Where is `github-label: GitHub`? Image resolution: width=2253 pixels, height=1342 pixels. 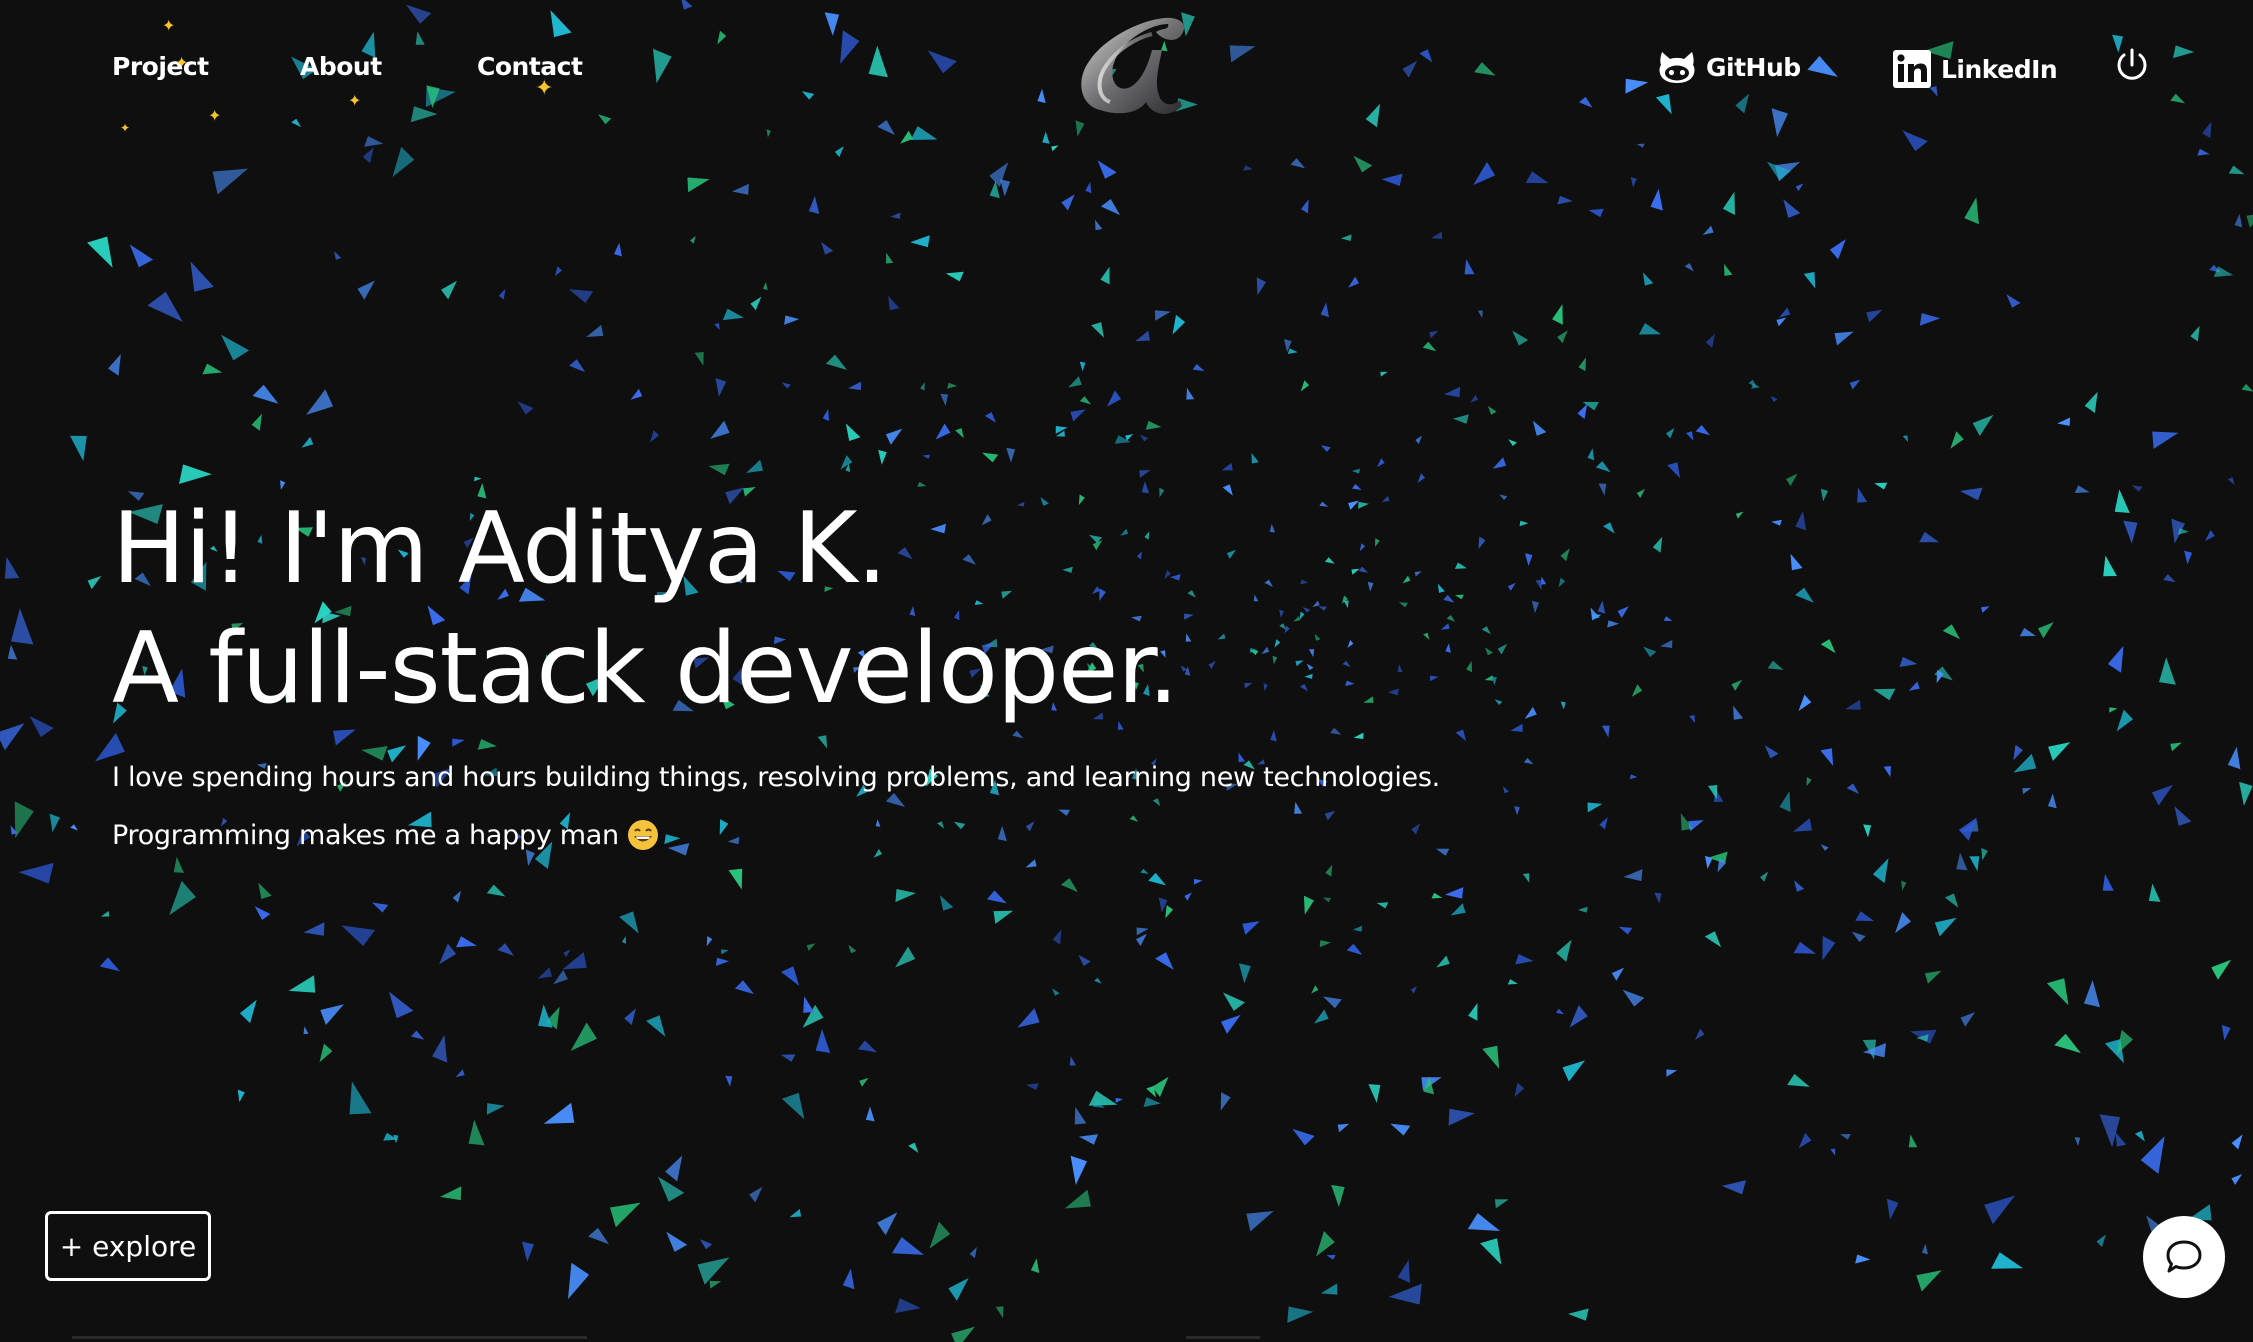
github-label: GitHub is located at coordinates (1753, 67).